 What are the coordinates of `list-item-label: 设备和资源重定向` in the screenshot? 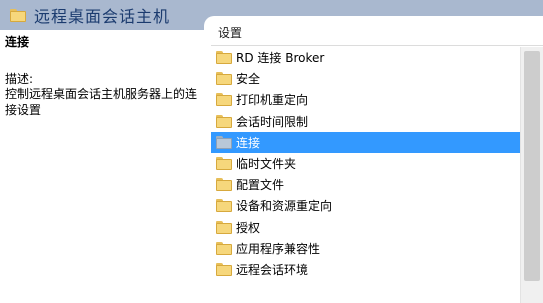 It's located at (284, 206).